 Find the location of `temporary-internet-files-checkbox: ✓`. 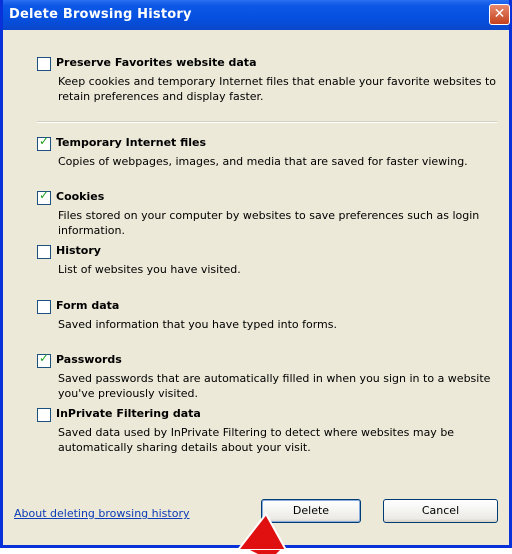

temporary-internet-files-checkbox: ✓ is located at coordinates (44, 142).